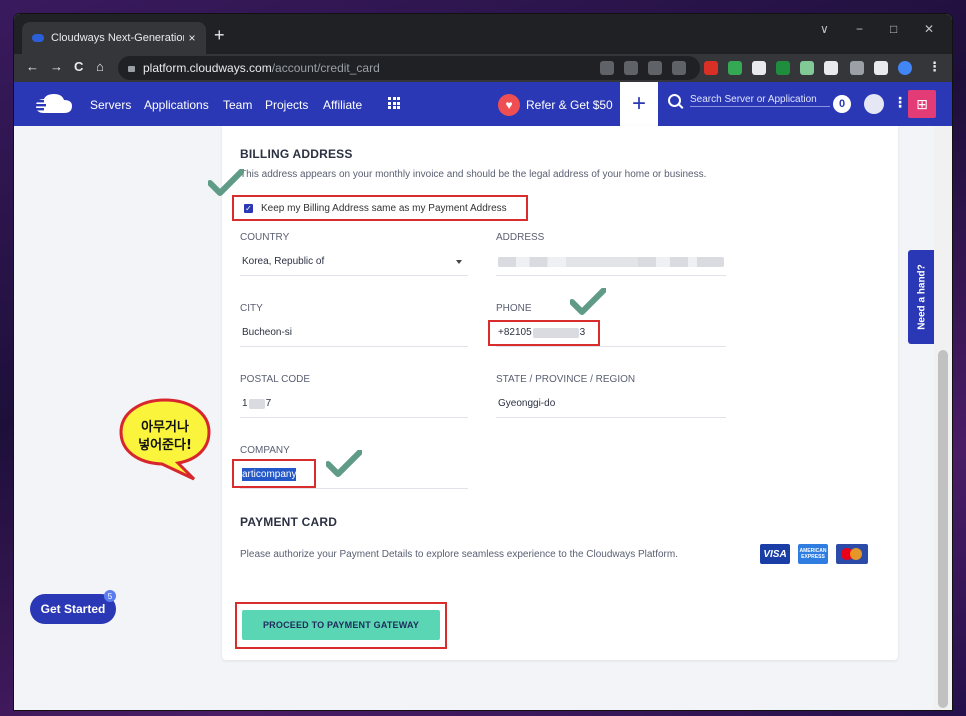  What do you see at coordinates (32, 66) in the screenshot?
I see `back-button: ←` at bounding box center [32, 66].